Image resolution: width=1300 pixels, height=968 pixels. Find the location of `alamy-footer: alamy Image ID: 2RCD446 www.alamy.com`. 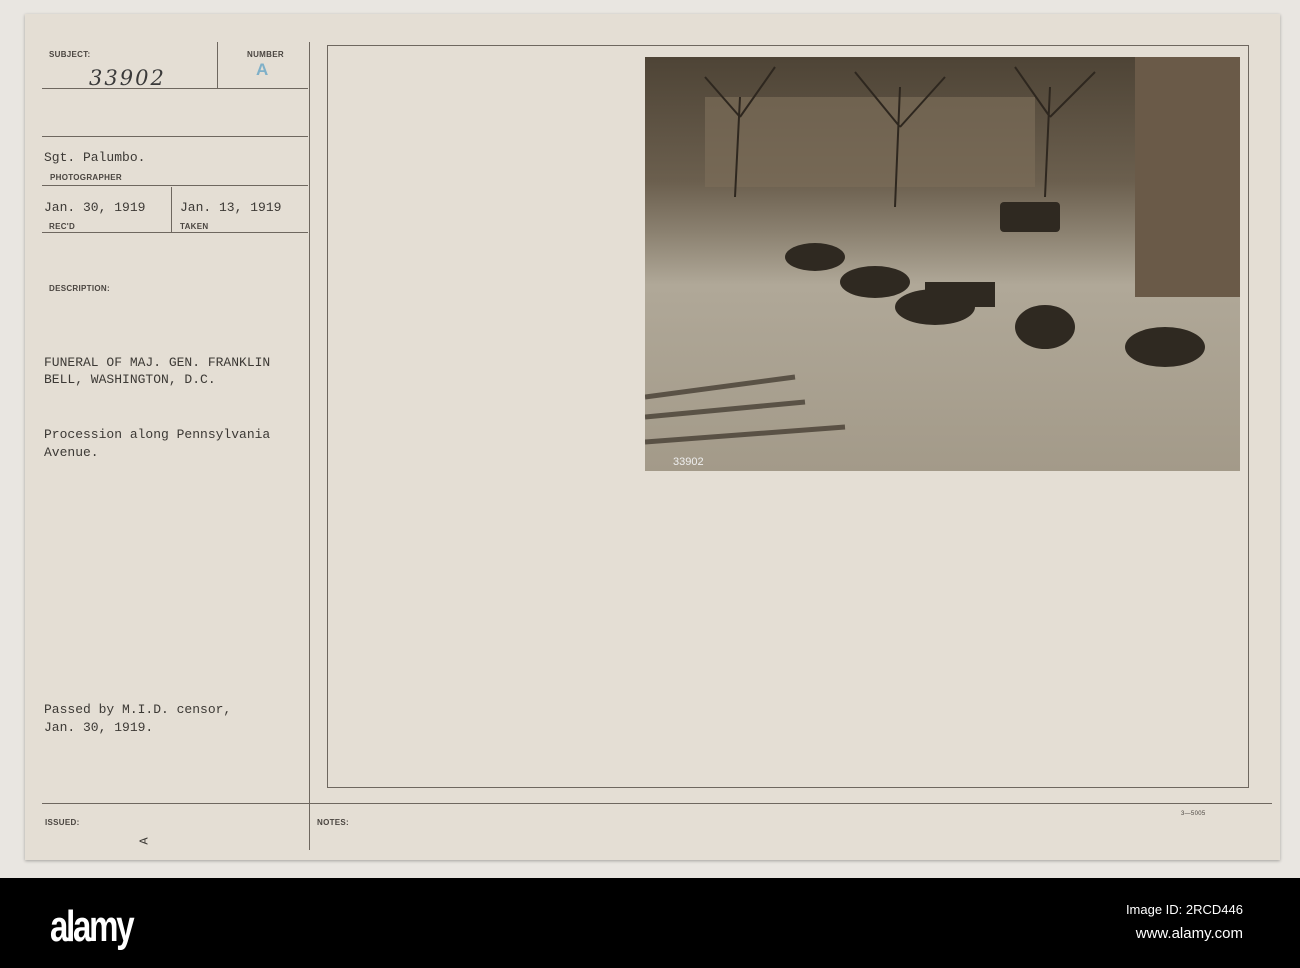

alamy-footer: alamy Image ID: 2RCD446 www.alamy.com is located at coordinates (650, 923).